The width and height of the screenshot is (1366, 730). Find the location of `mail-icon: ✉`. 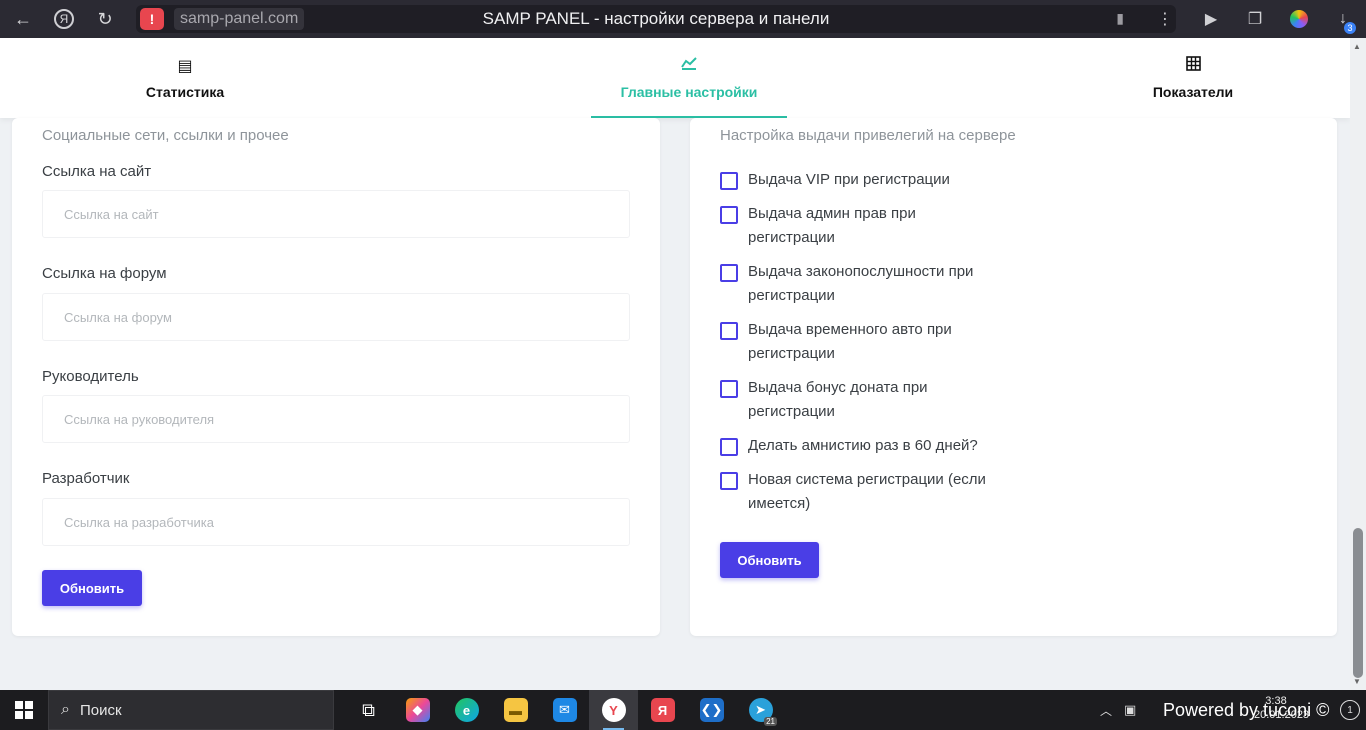

mail-icon: ✉ is located at coordinates (564, 710).